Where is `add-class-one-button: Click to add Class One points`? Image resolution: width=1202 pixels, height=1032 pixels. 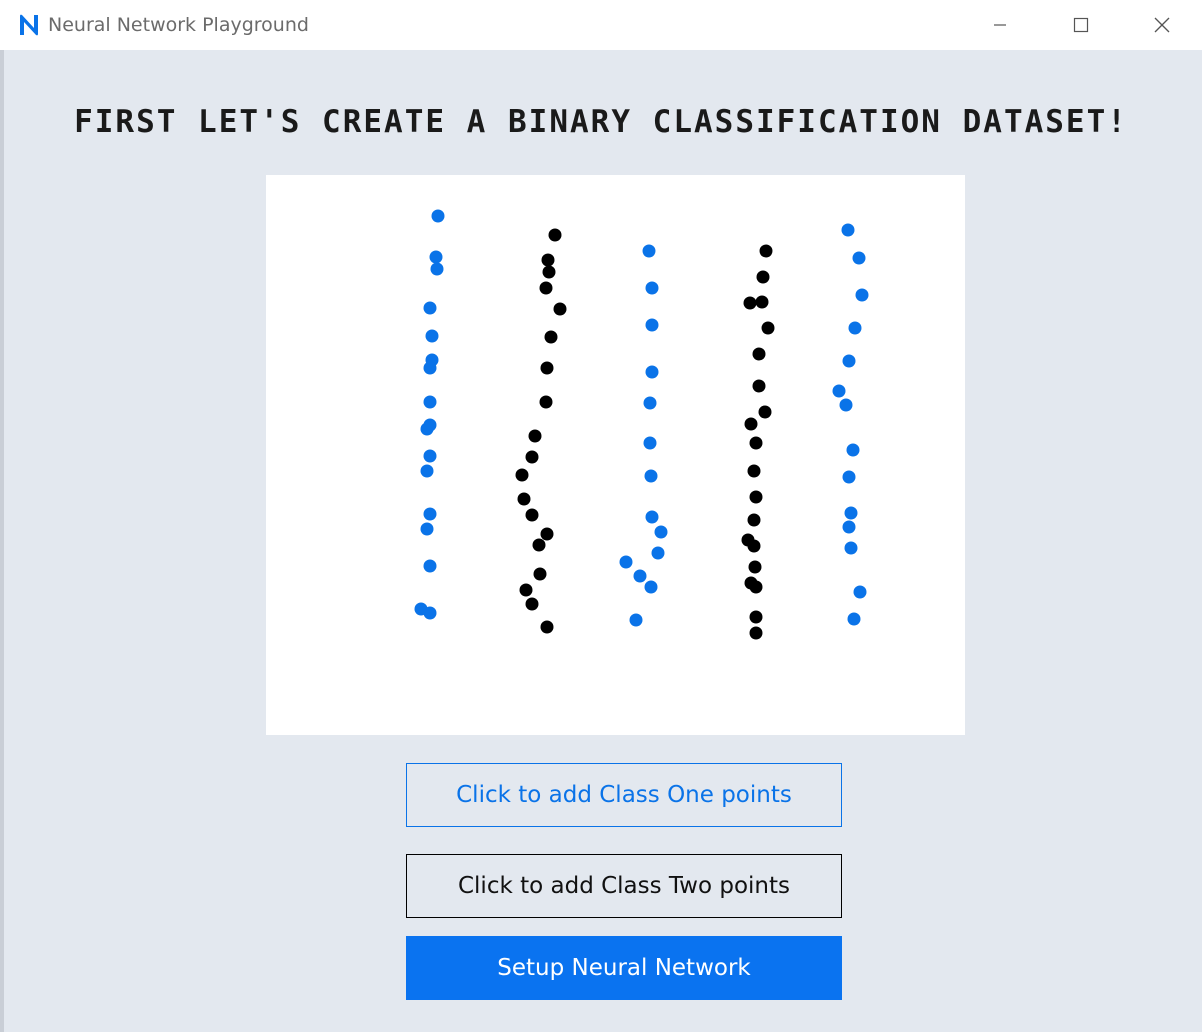 add-class-one-button: Click to add Class One points is located at coordinates (624, 795).